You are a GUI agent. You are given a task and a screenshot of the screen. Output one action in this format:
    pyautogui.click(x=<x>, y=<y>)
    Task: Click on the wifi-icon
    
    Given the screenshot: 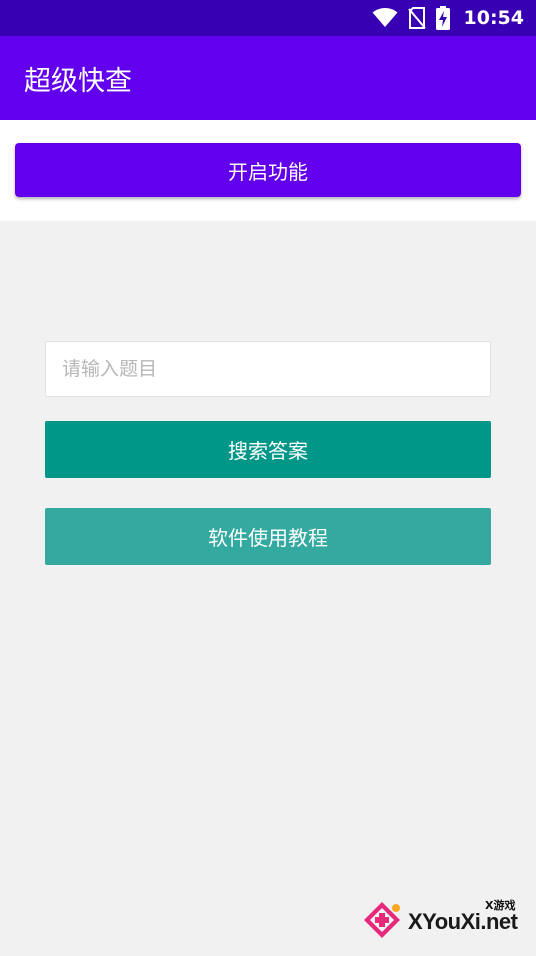 What is the action you would take?
    pyautogui.click(x=385, y=18)
    